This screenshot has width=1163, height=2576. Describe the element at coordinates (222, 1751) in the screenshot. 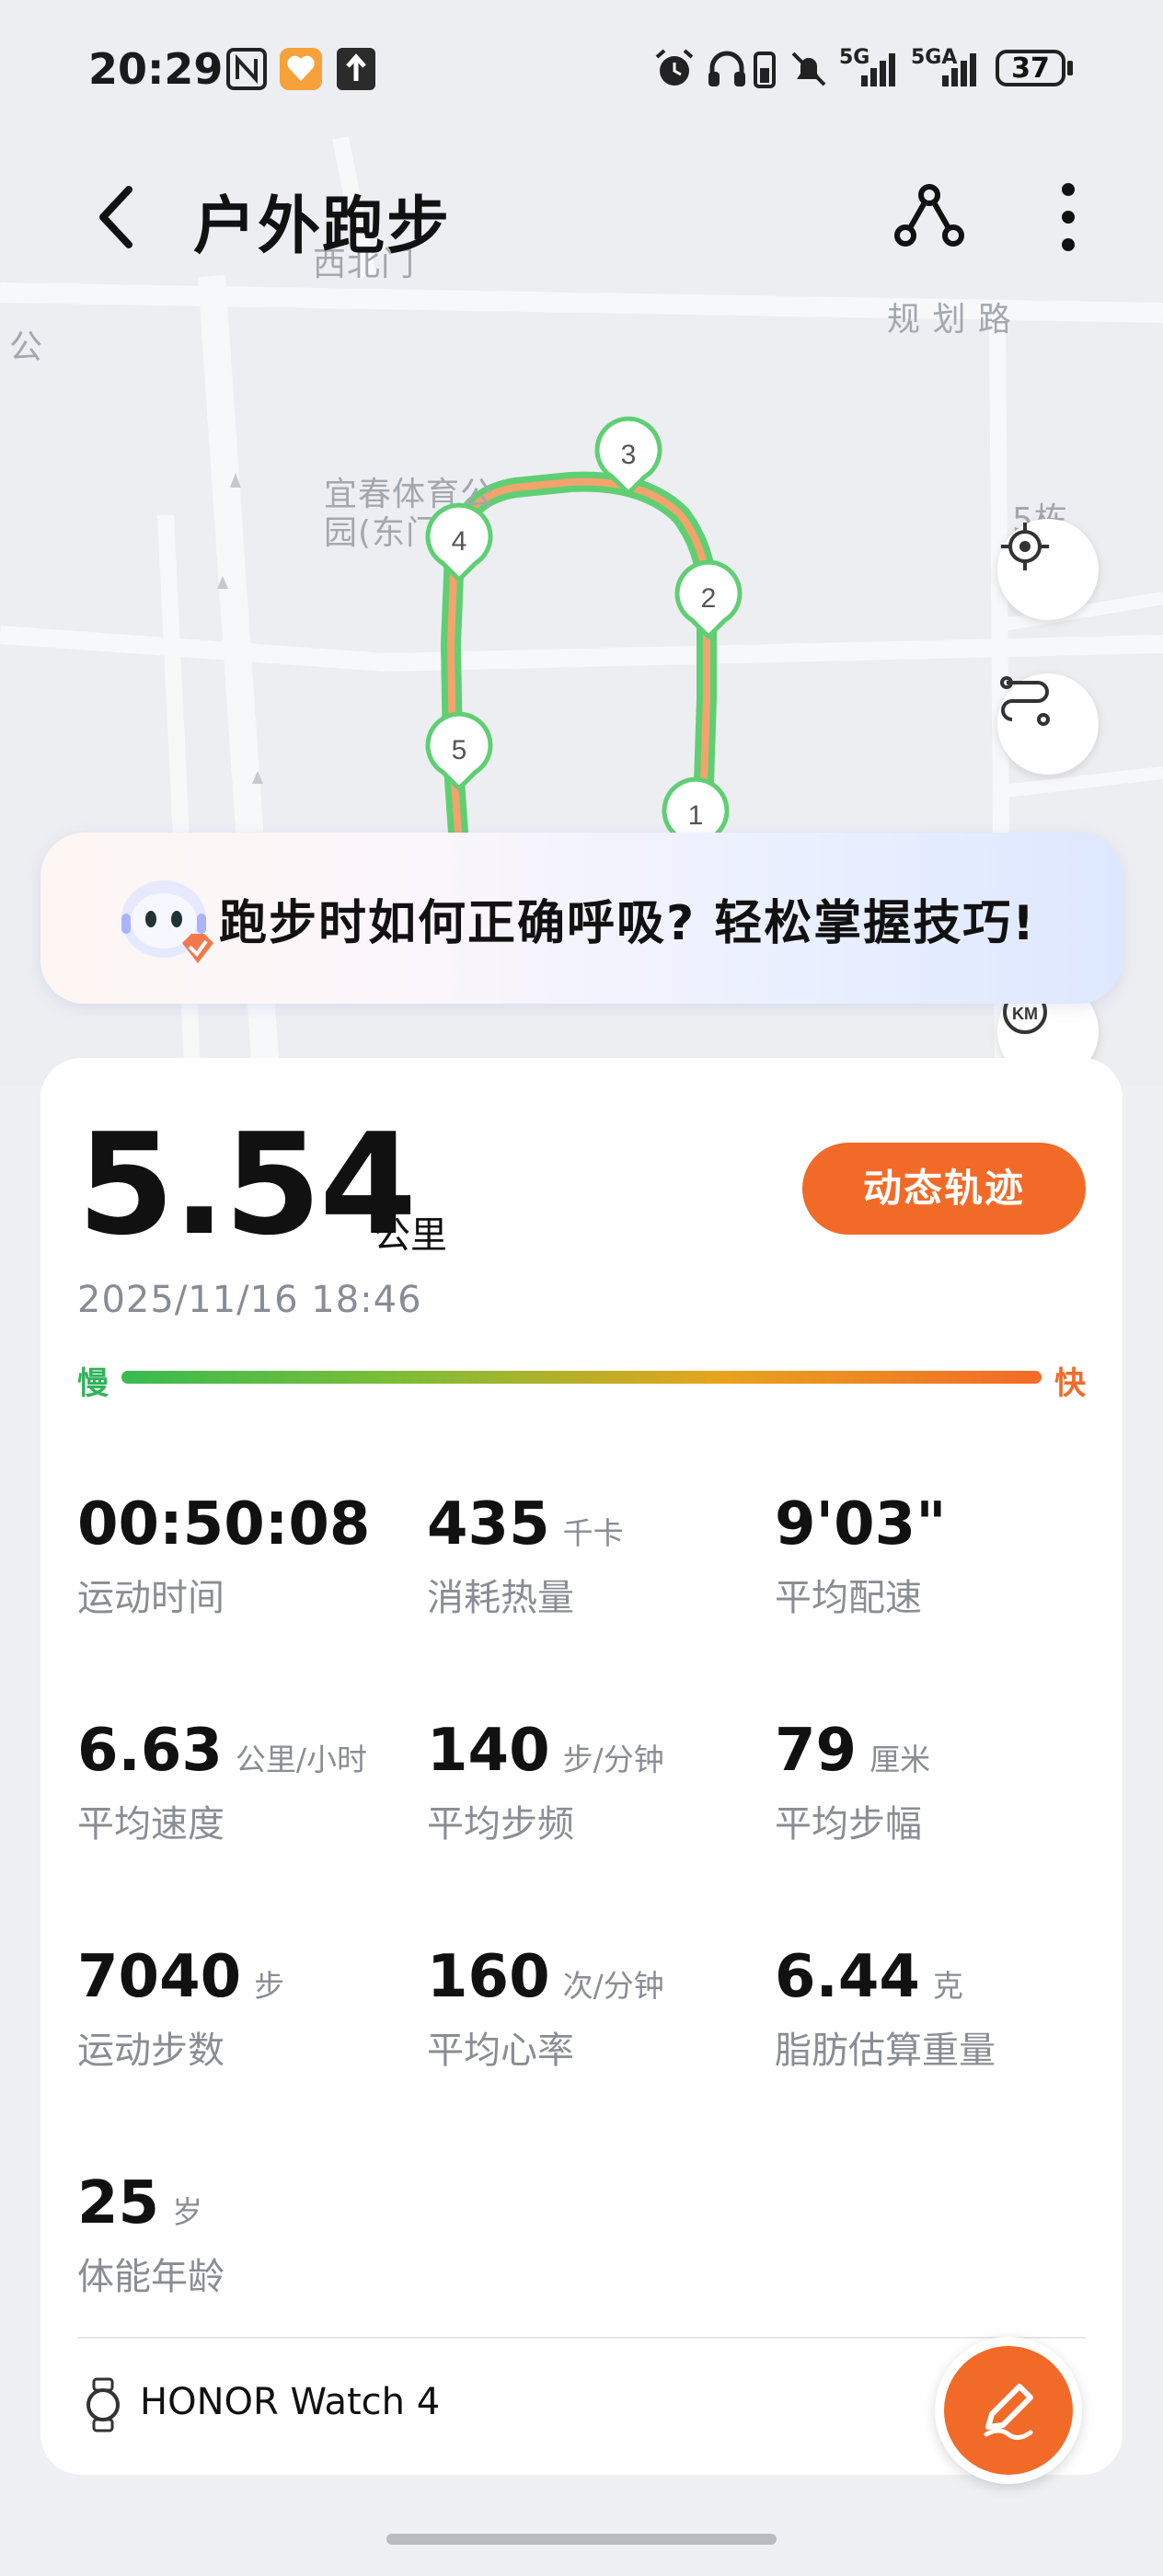

I see `stat-value: 6.63 公里/小时` at that location.